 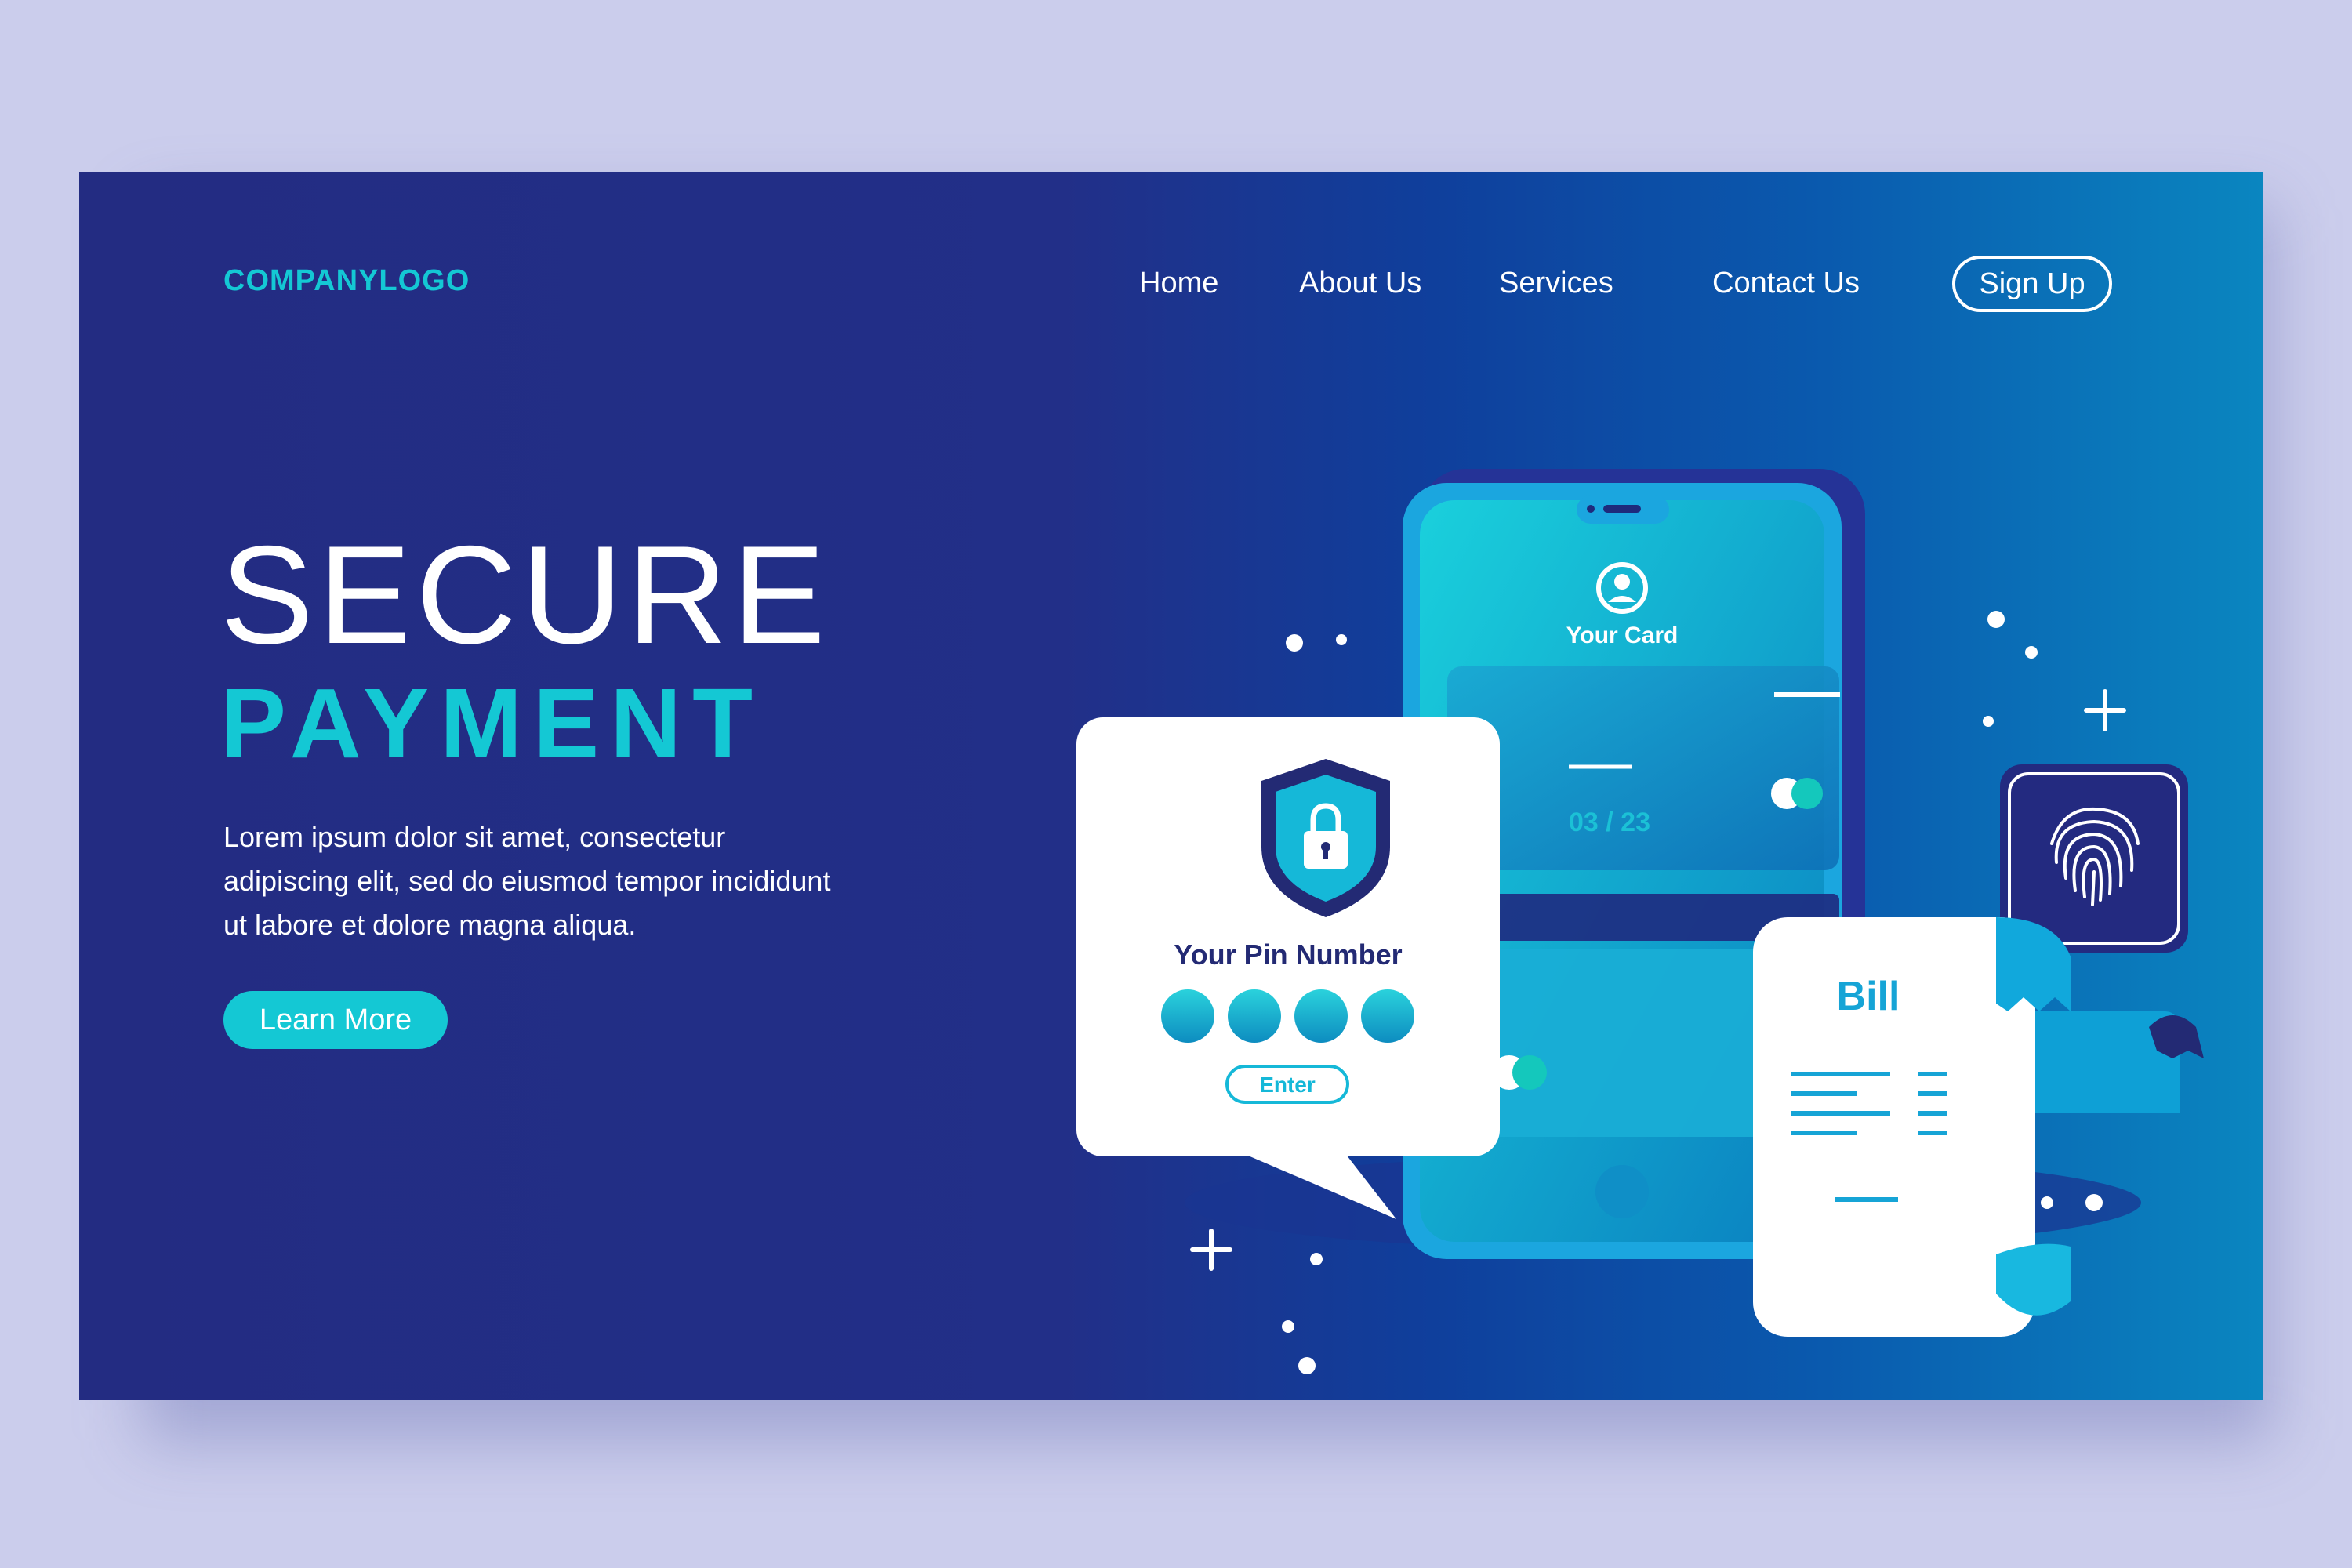 What do you see at coordinates (1556, 283) in the screenshot?
I see `nav-services: Services` at bounding box center [1556, 283].